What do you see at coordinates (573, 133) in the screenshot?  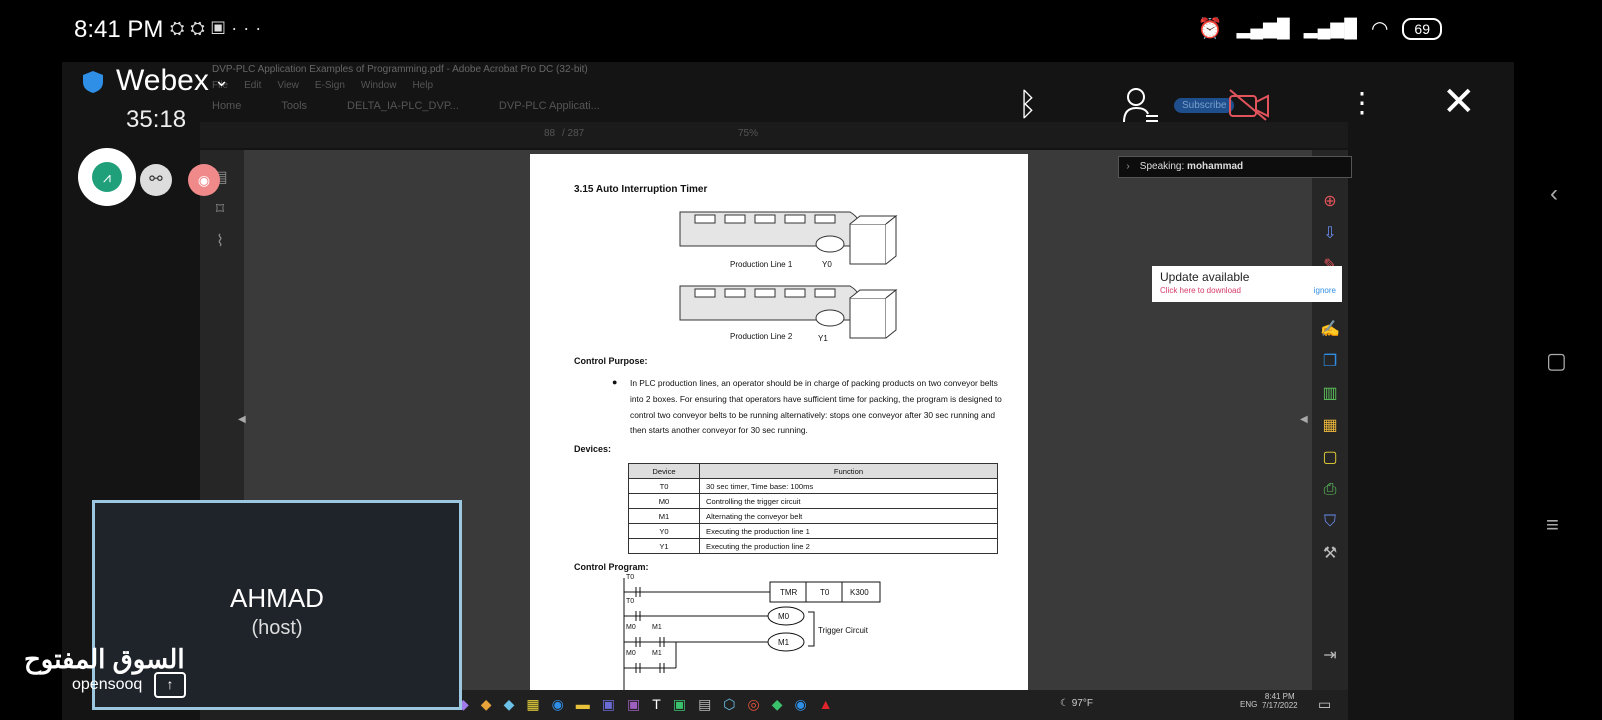 I see `page-total: / 287` at bounding box center [573, 133].